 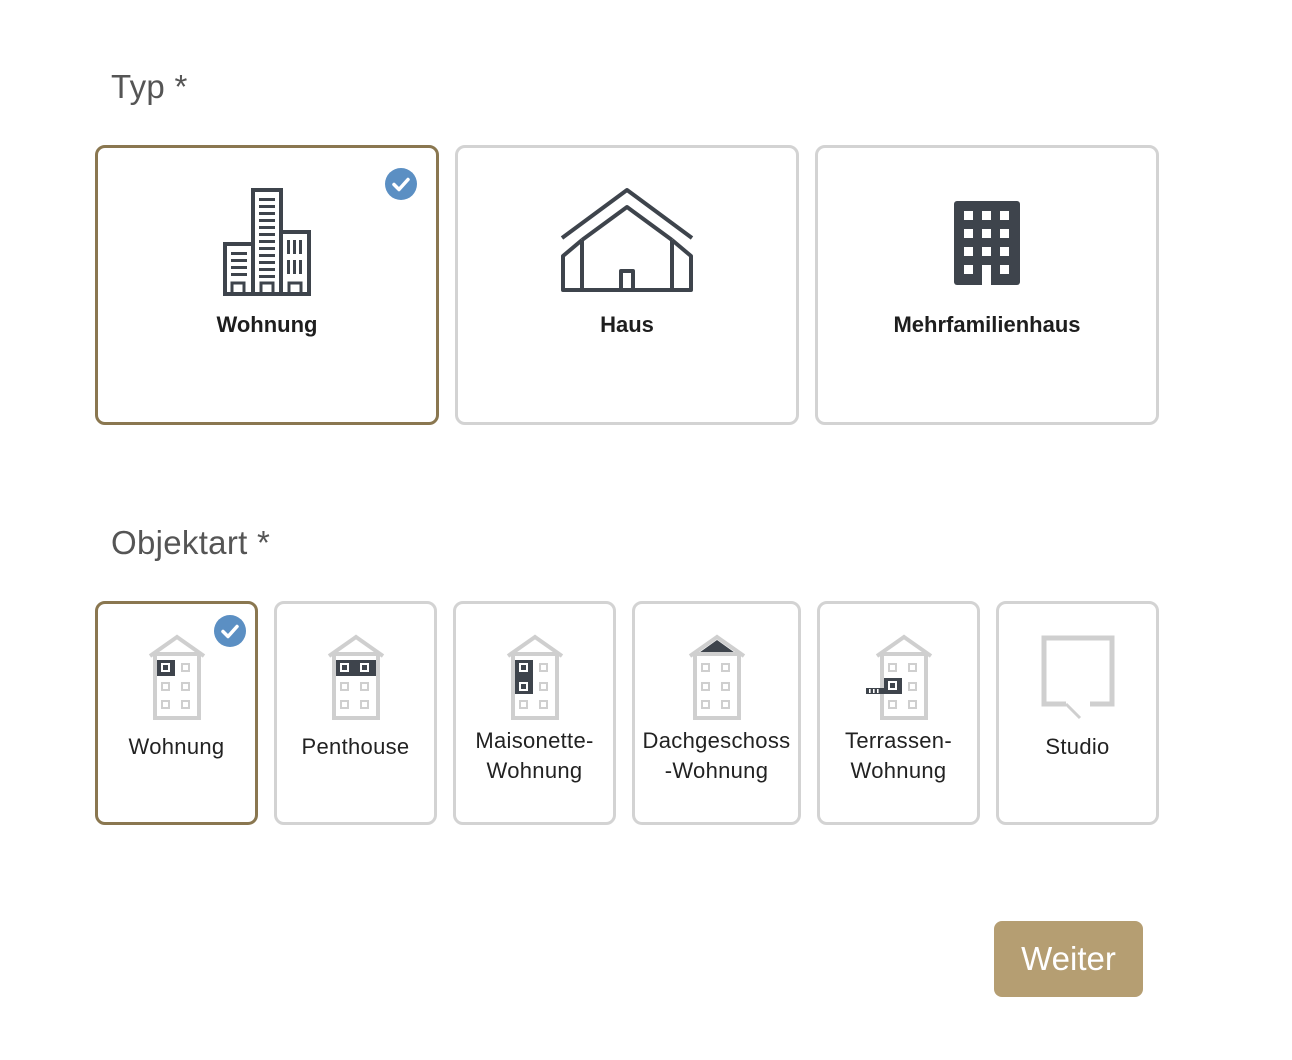 I want to click on objektart-heading: Objektart *, so click(x=191, y=542).